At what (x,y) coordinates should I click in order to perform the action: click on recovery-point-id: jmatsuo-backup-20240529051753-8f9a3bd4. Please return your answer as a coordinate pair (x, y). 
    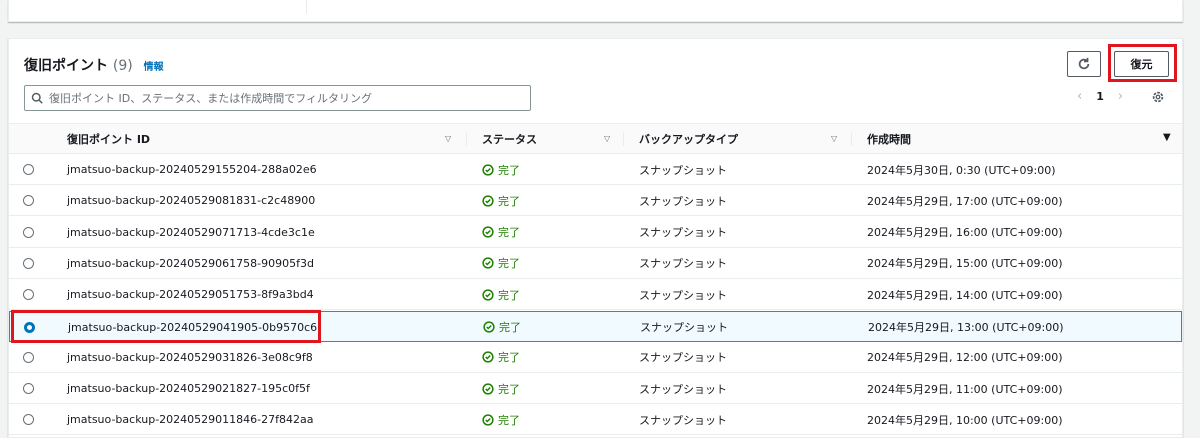
    Looking at the image, I should click on (190, 295).